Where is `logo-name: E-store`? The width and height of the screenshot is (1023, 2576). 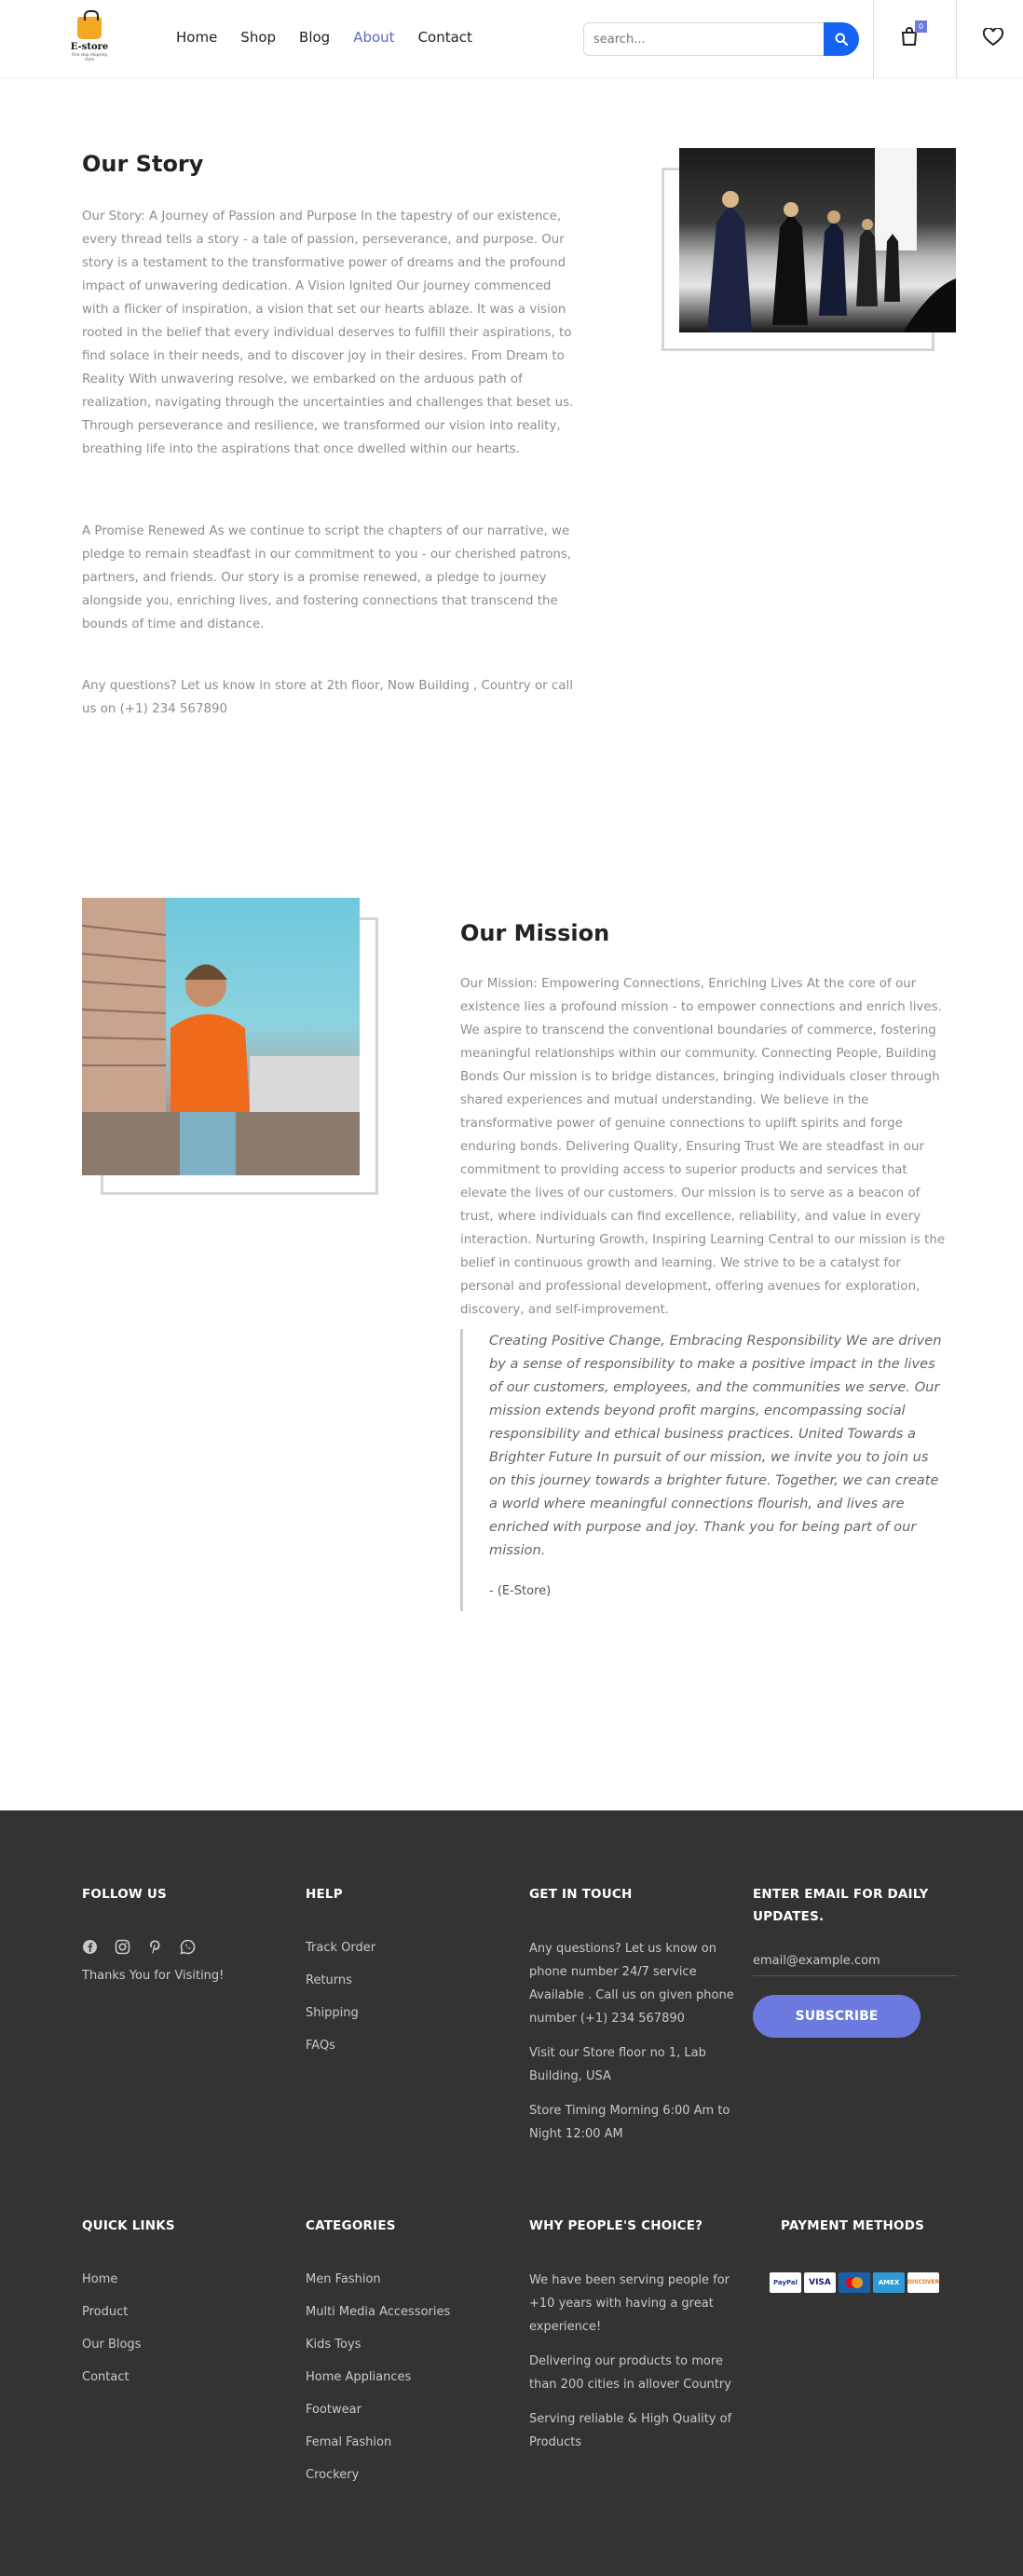
logo-name: E-store is located at coordinates (89, 47).